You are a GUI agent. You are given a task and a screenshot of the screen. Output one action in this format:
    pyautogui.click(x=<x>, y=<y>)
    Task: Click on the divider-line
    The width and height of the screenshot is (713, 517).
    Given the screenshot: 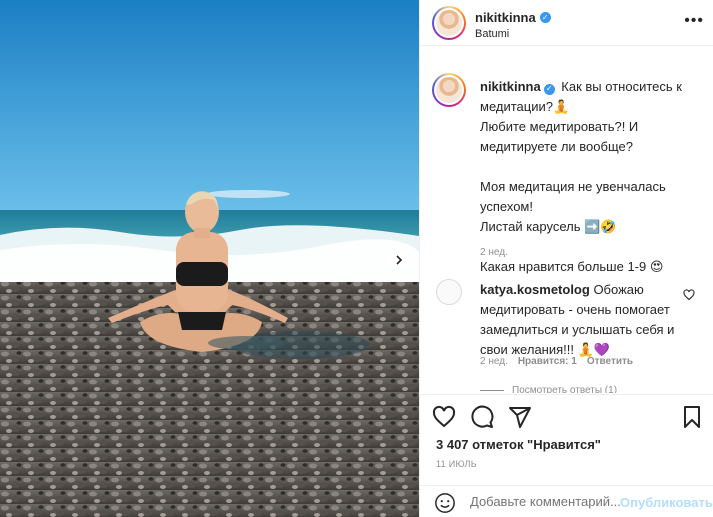 What is the action you would take?
    pyautogui.click(x=492, y=390)
    